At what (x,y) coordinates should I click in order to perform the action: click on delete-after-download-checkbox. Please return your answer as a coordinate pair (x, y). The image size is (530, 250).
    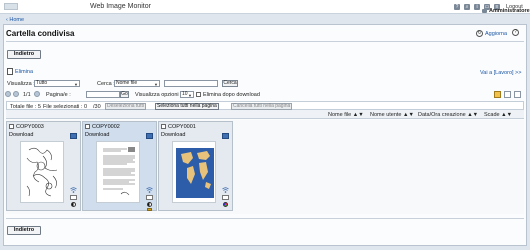
    Looking at the image, I should click on (198, 94).